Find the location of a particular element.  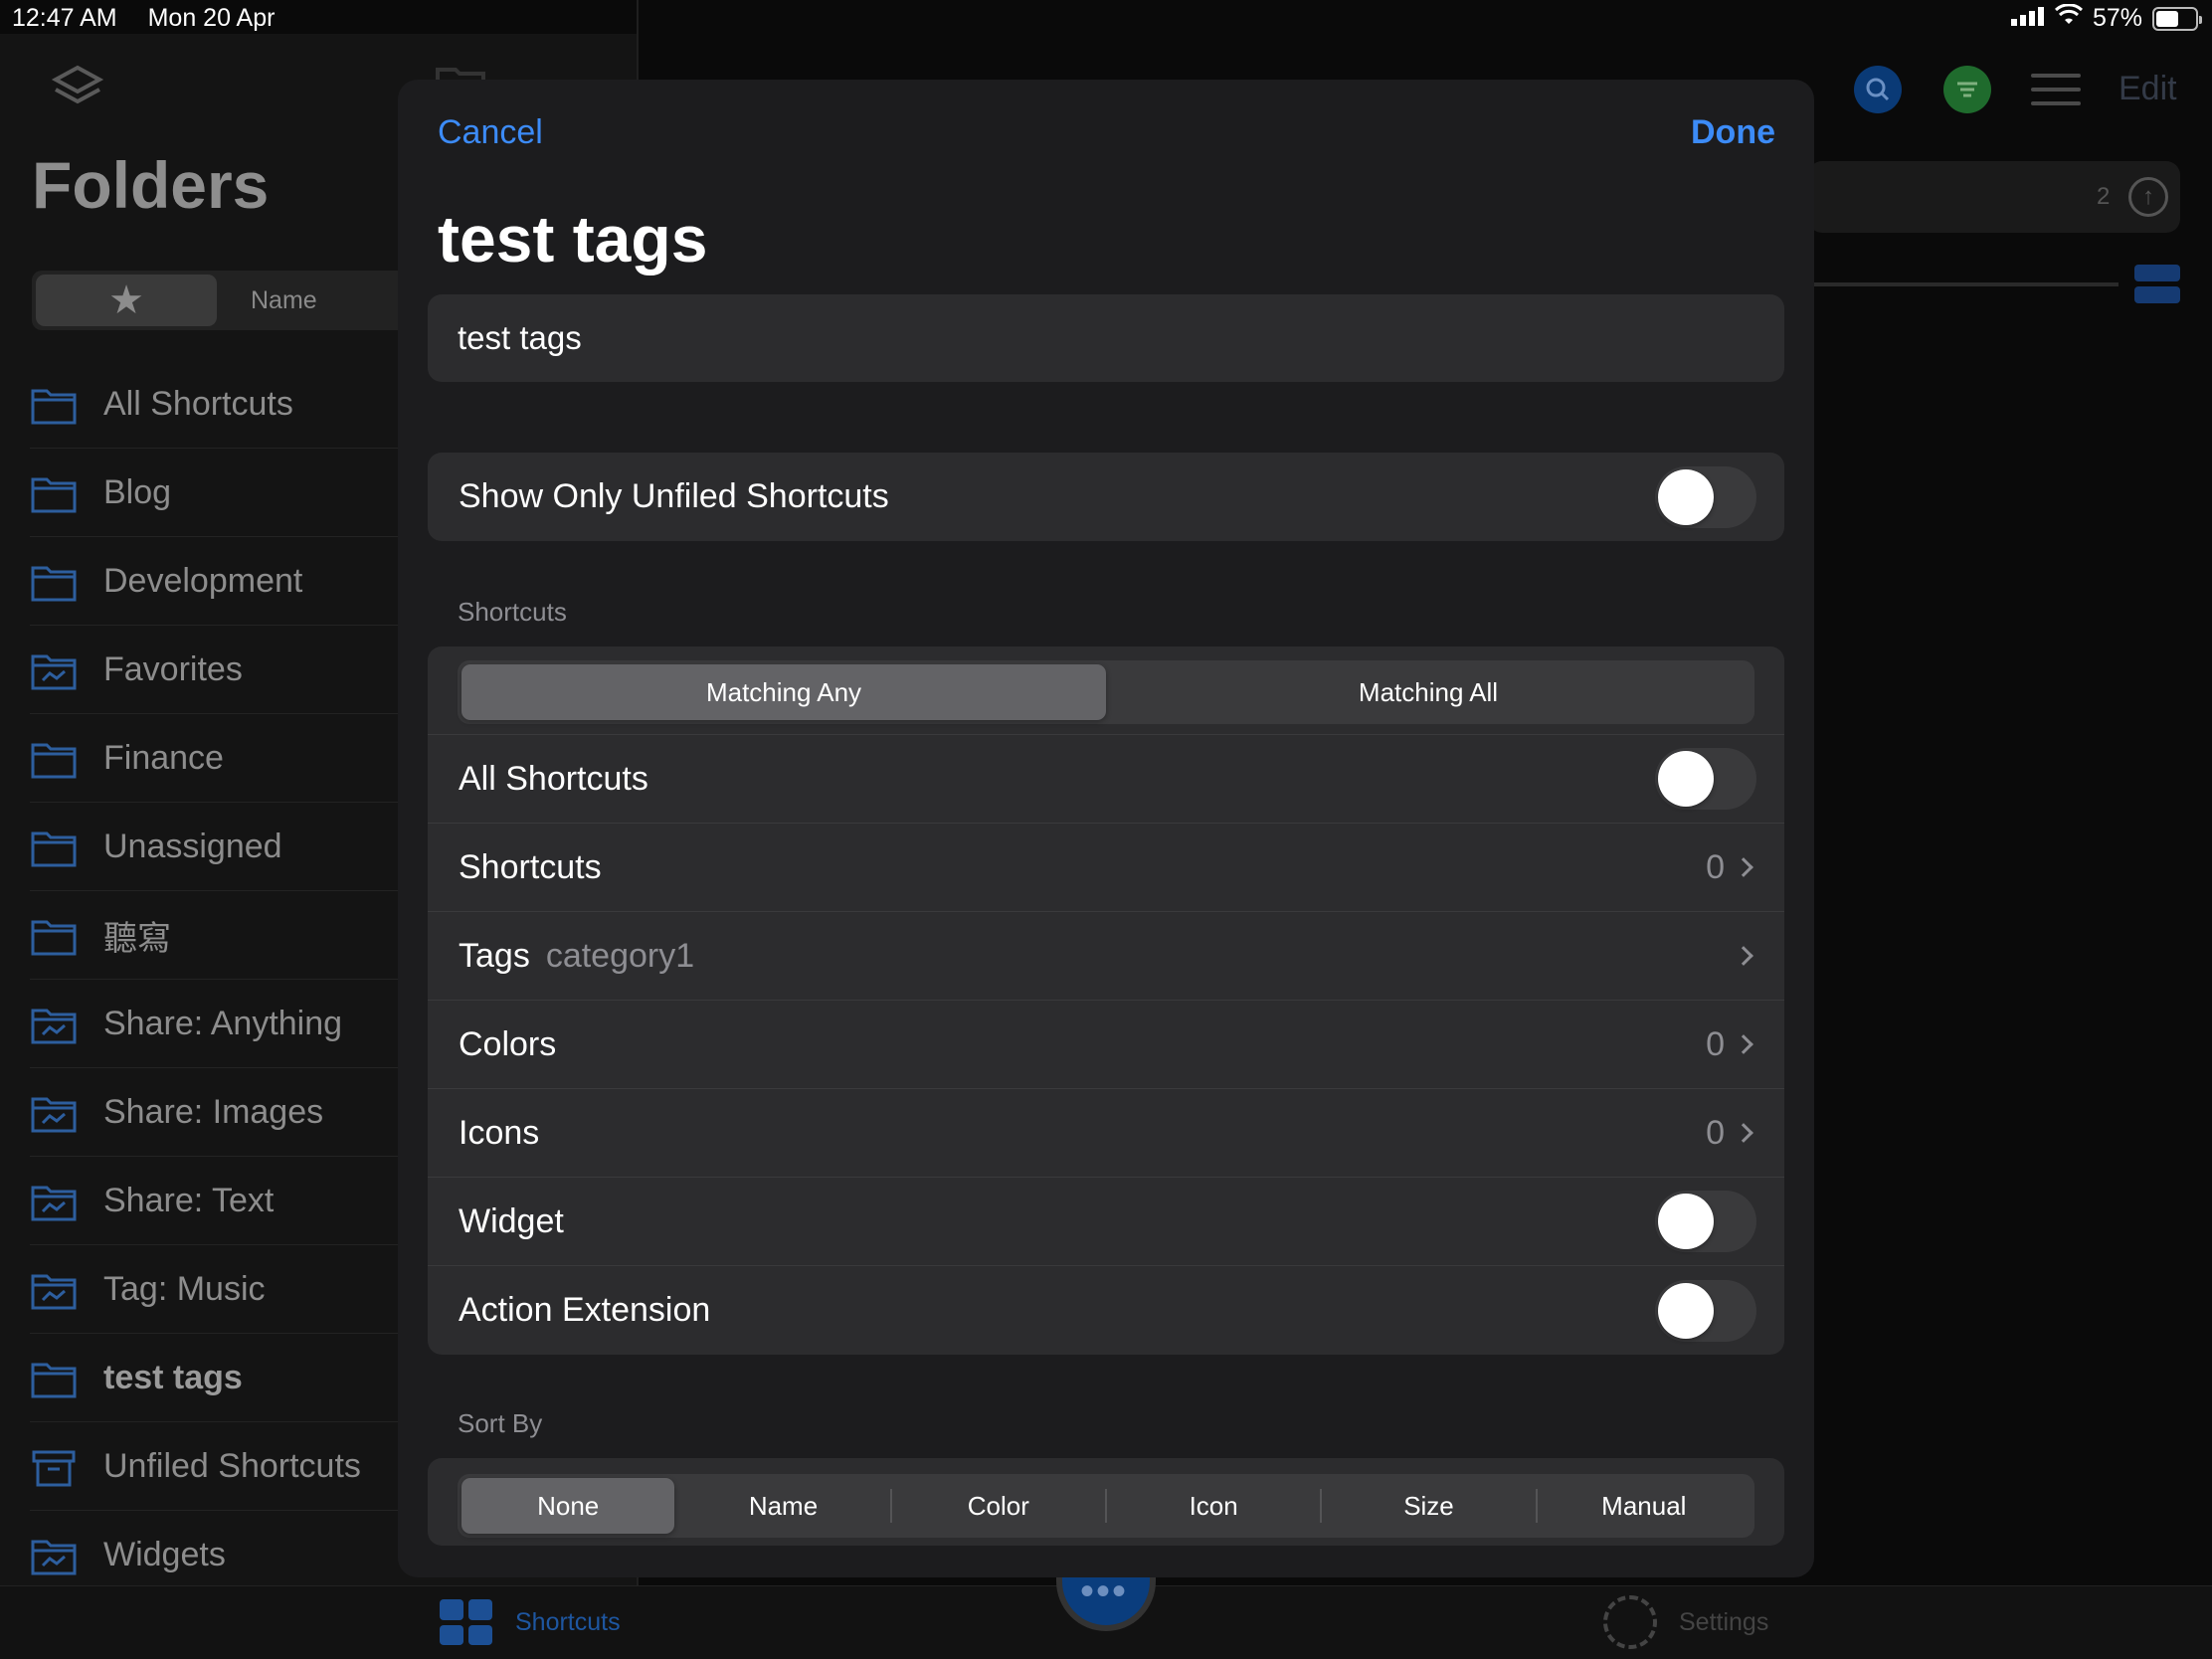

tab-settings: Settings is located at coordinates (1723, 1622).